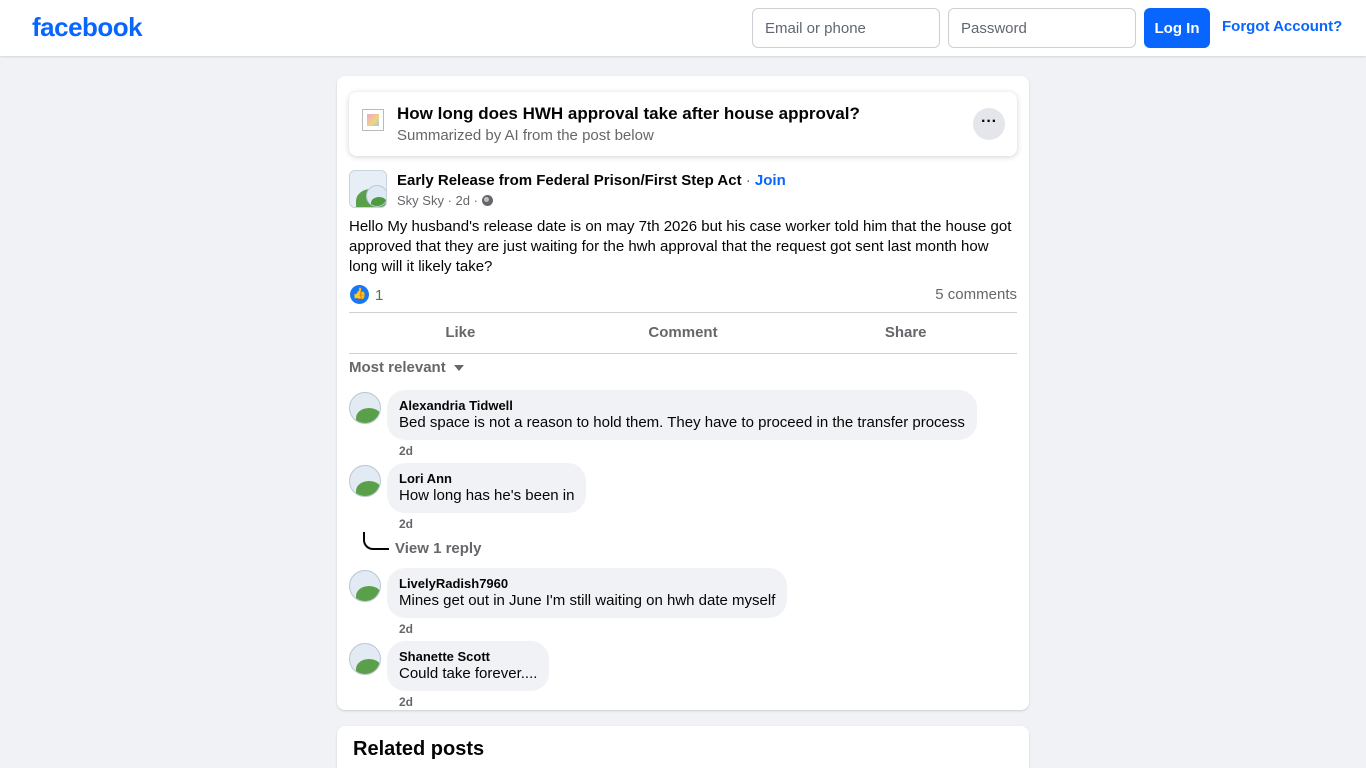 The width and height of the screenshot is (1366, 768). Describe the element at coordinates (397, 367) in the screenshot. I see `sort-label: Most relevant` at that location.